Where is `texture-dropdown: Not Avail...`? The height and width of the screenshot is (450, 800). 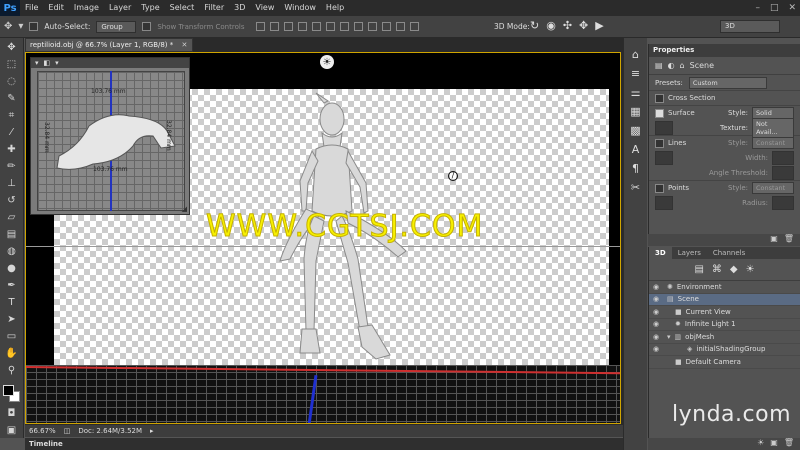
texture-dropdown: Not Avail... is located at coordinates (773, 127).